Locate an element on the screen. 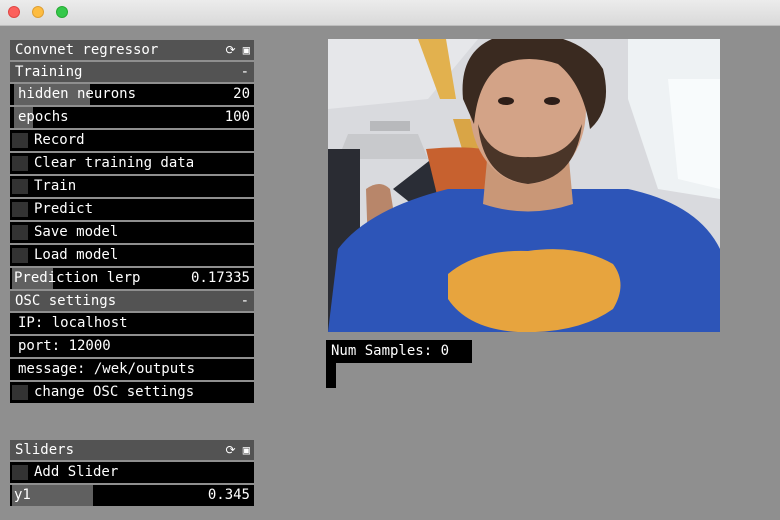 The height and width of the screenshot is (520, 780). epochs-slider: epochs 100 is located at coordinates (132, 117).